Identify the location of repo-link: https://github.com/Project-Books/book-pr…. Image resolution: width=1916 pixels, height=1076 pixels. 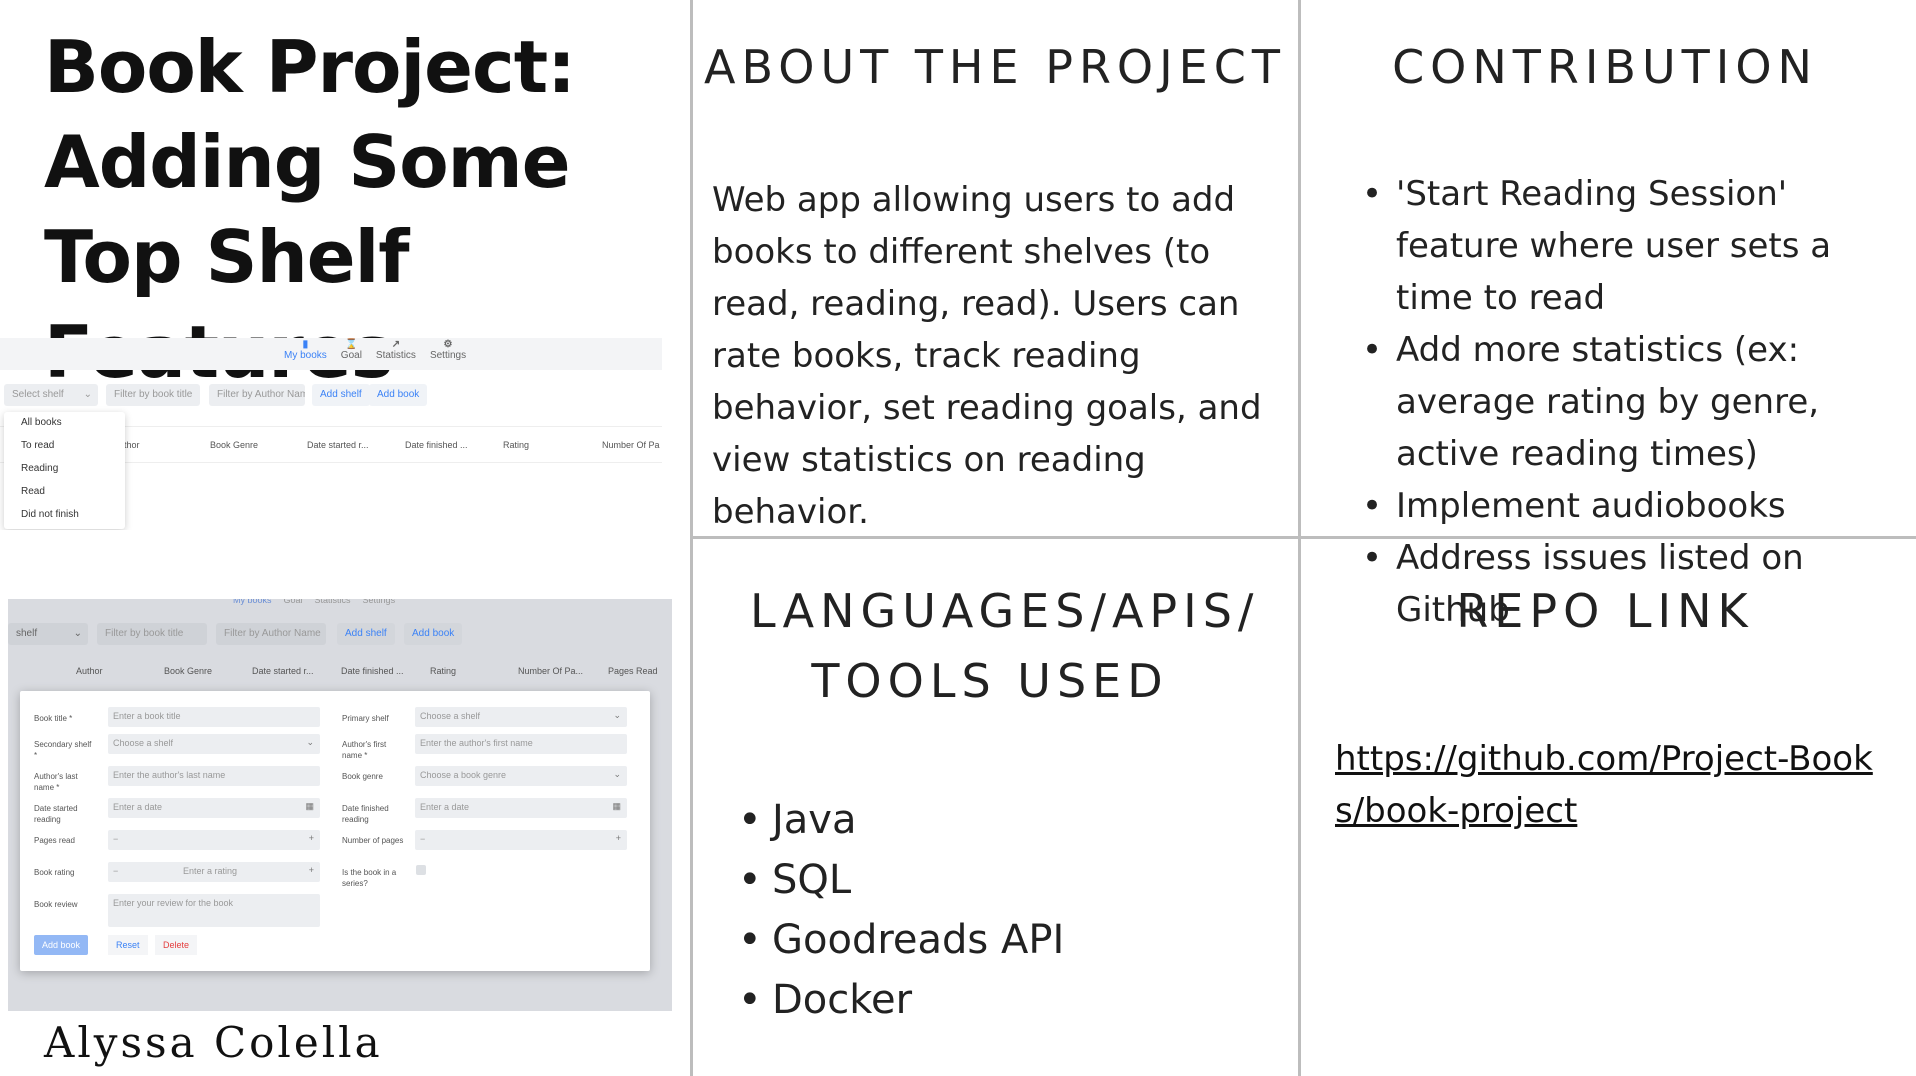
(1605, 785).